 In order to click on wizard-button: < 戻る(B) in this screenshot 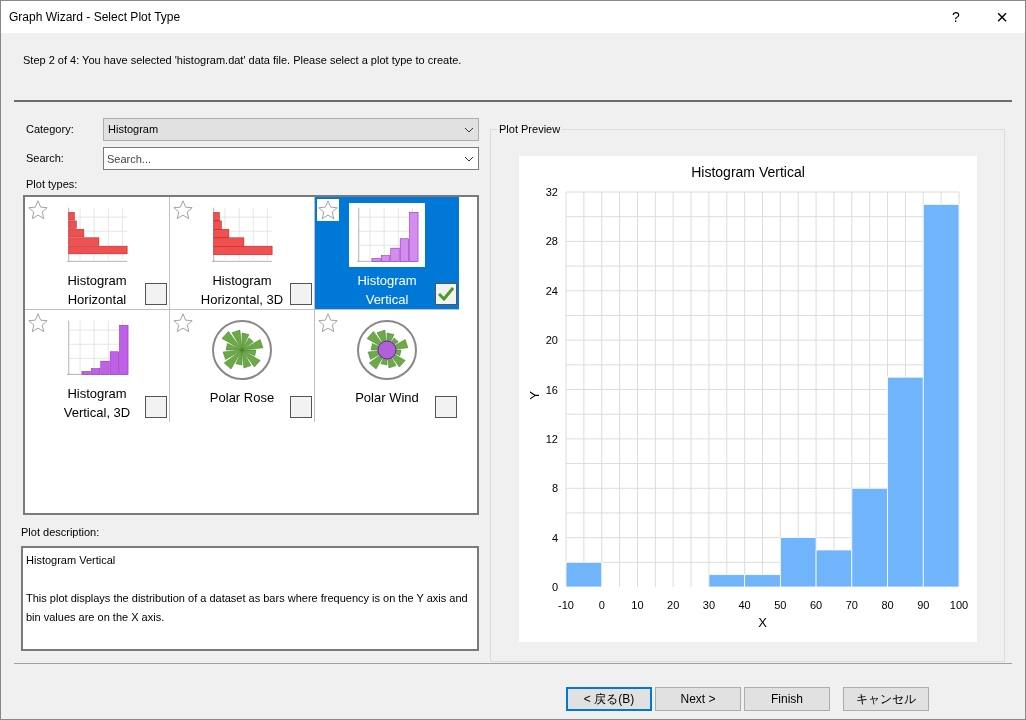, I will do `click(609, 698)`.